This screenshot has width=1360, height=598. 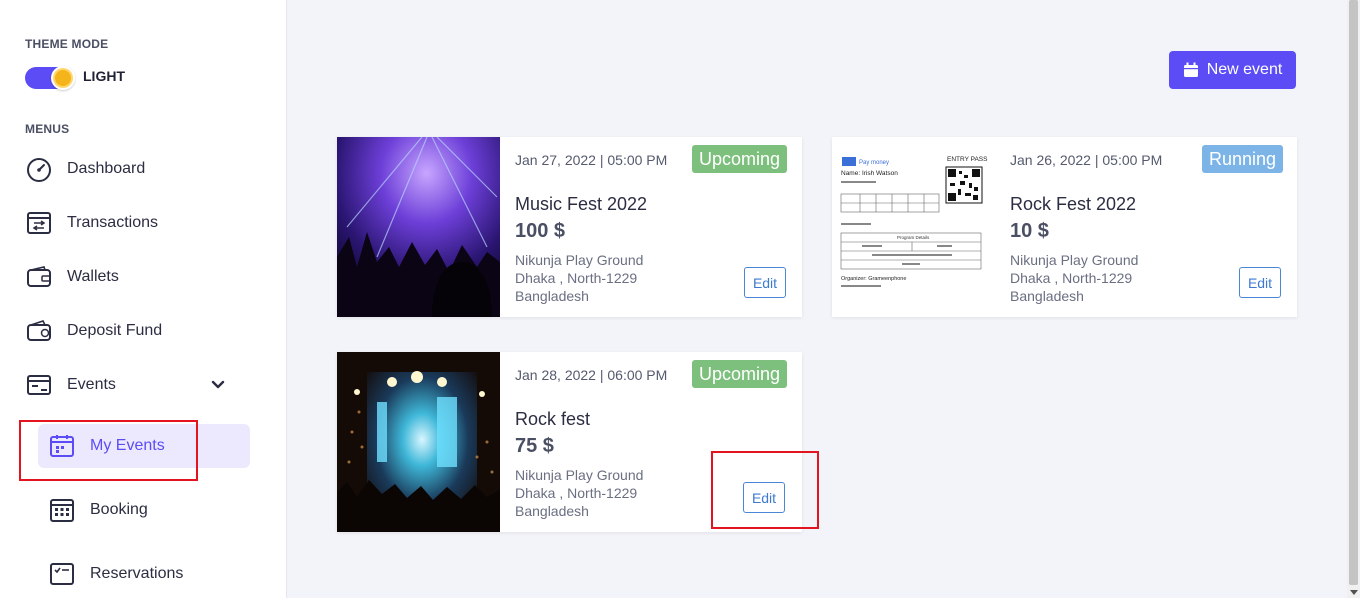 What do you see at coordinates (39, 223) in the screenshot?
I see `transactions-icon` at bounding box center [39, 223].